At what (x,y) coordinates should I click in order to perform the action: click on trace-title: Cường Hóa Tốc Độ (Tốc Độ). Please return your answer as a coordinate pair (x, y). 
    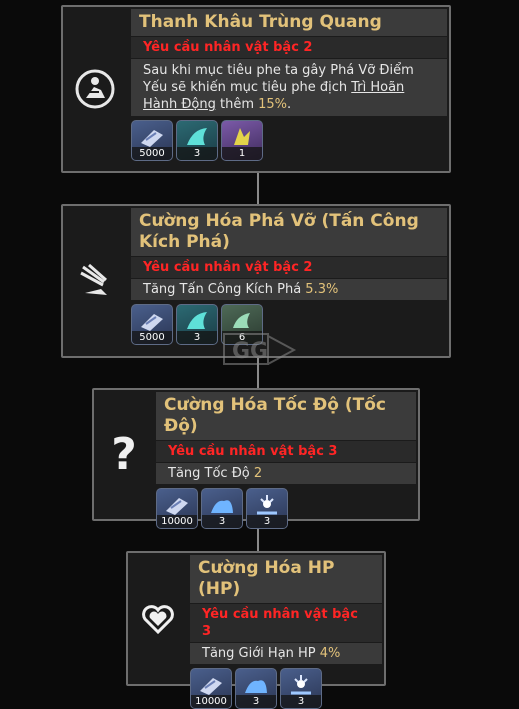
    Looking at the image, I should click on (286, 416).